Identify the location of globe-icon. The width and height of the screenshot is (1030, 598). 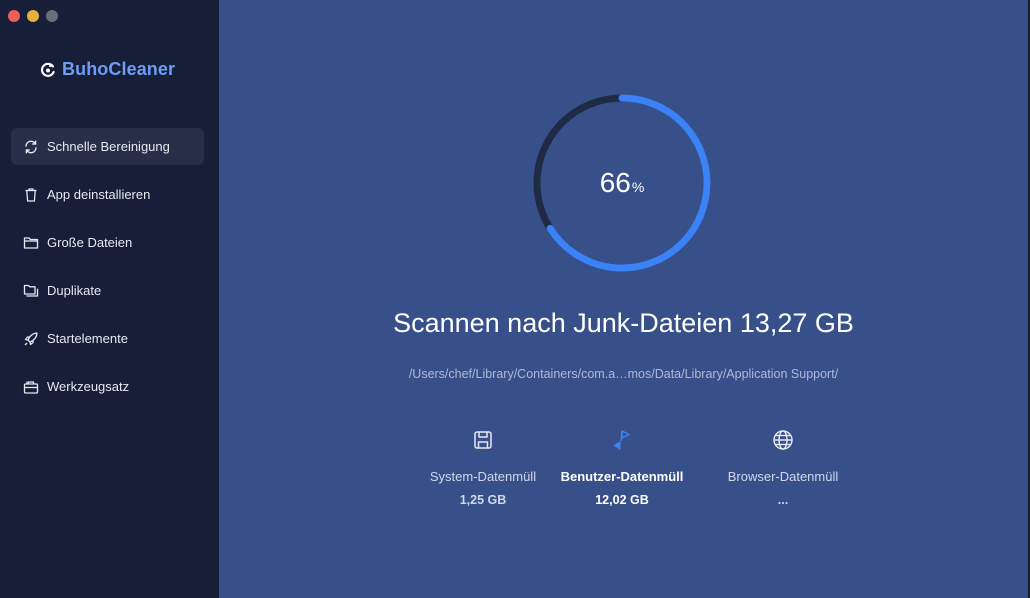
(783, 440).